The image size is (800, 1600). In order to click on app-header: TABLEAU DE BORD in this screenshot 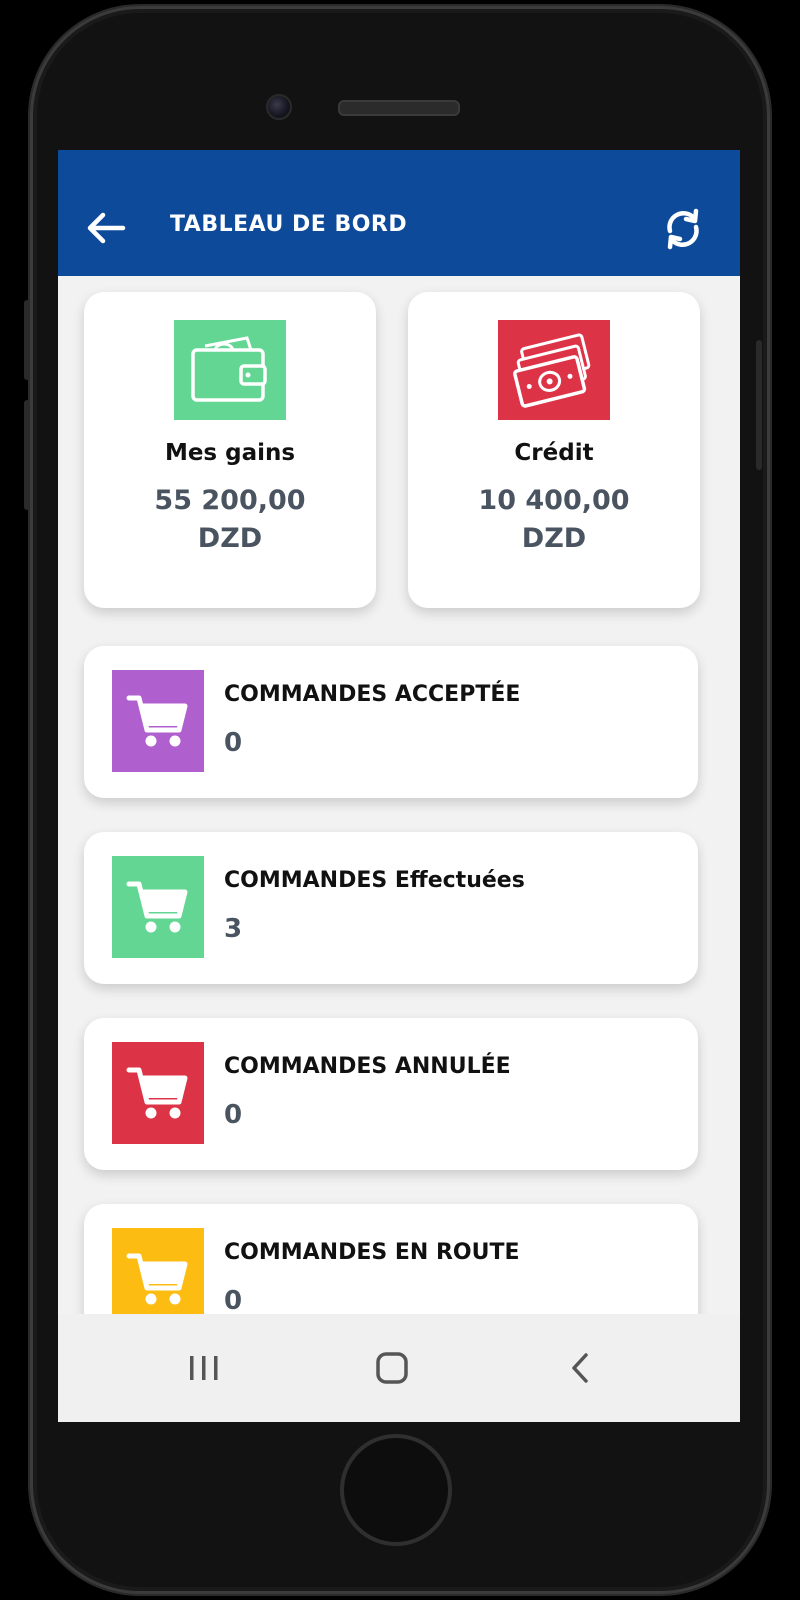, I will do `click(399, 213)`.